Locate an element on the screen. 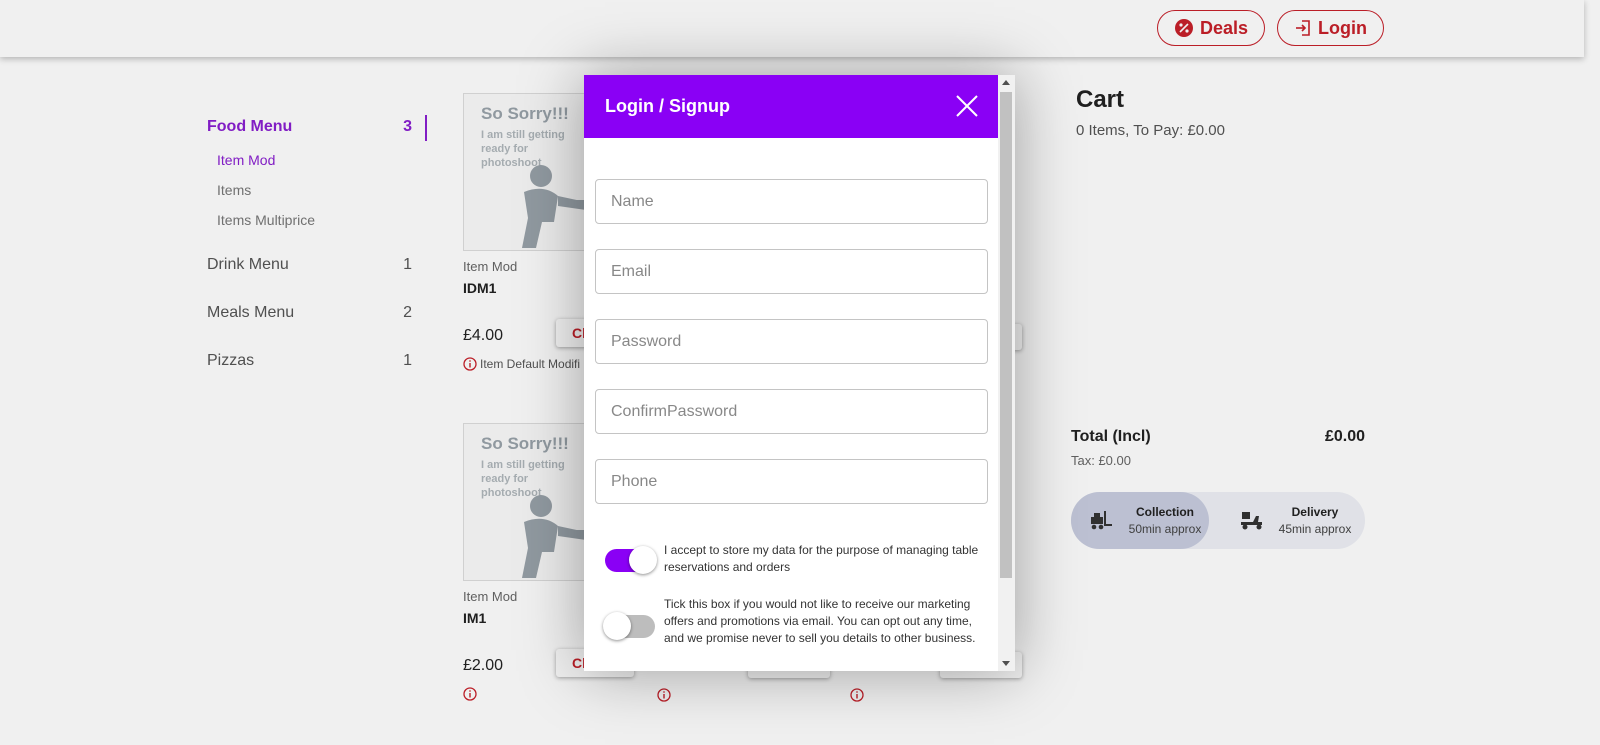 The width and height of the screenshot is (1600, 745). modal-header: Login / Signup is located at coordinates (791, 106).